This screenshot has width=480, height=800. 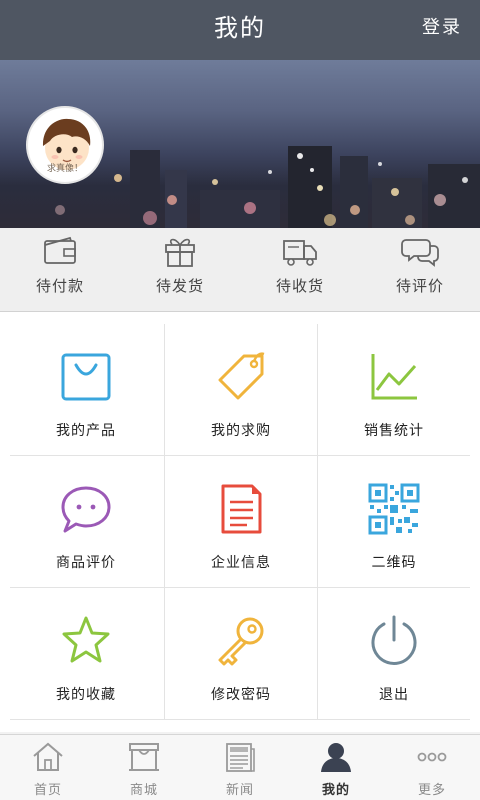 I want to click on menu-label: 商品评价, so click(x=86, y=563).